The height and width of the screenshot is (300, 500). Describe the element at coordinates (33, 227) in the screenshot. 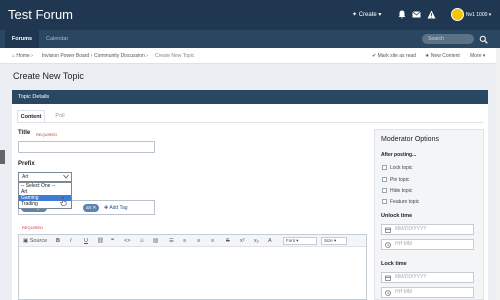

I see `editor-required: REQUIRED` at that location.